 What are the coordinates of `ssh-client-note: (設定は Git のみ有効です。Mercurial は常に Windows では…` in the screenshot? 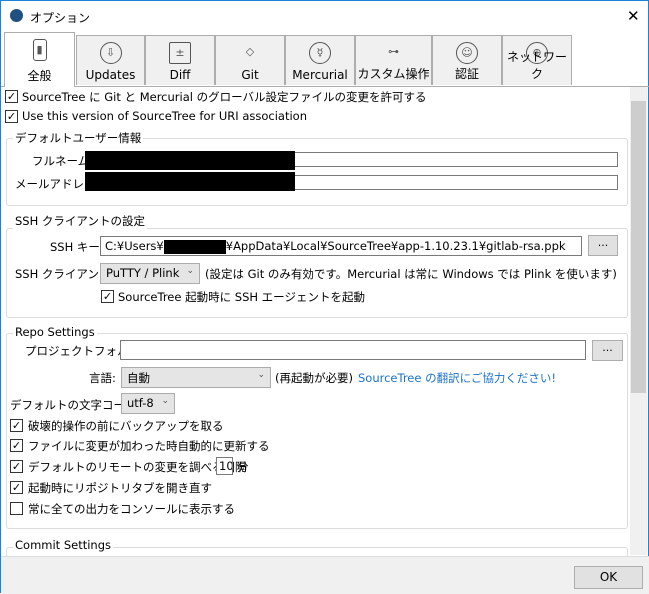 It's located at (411, 274).